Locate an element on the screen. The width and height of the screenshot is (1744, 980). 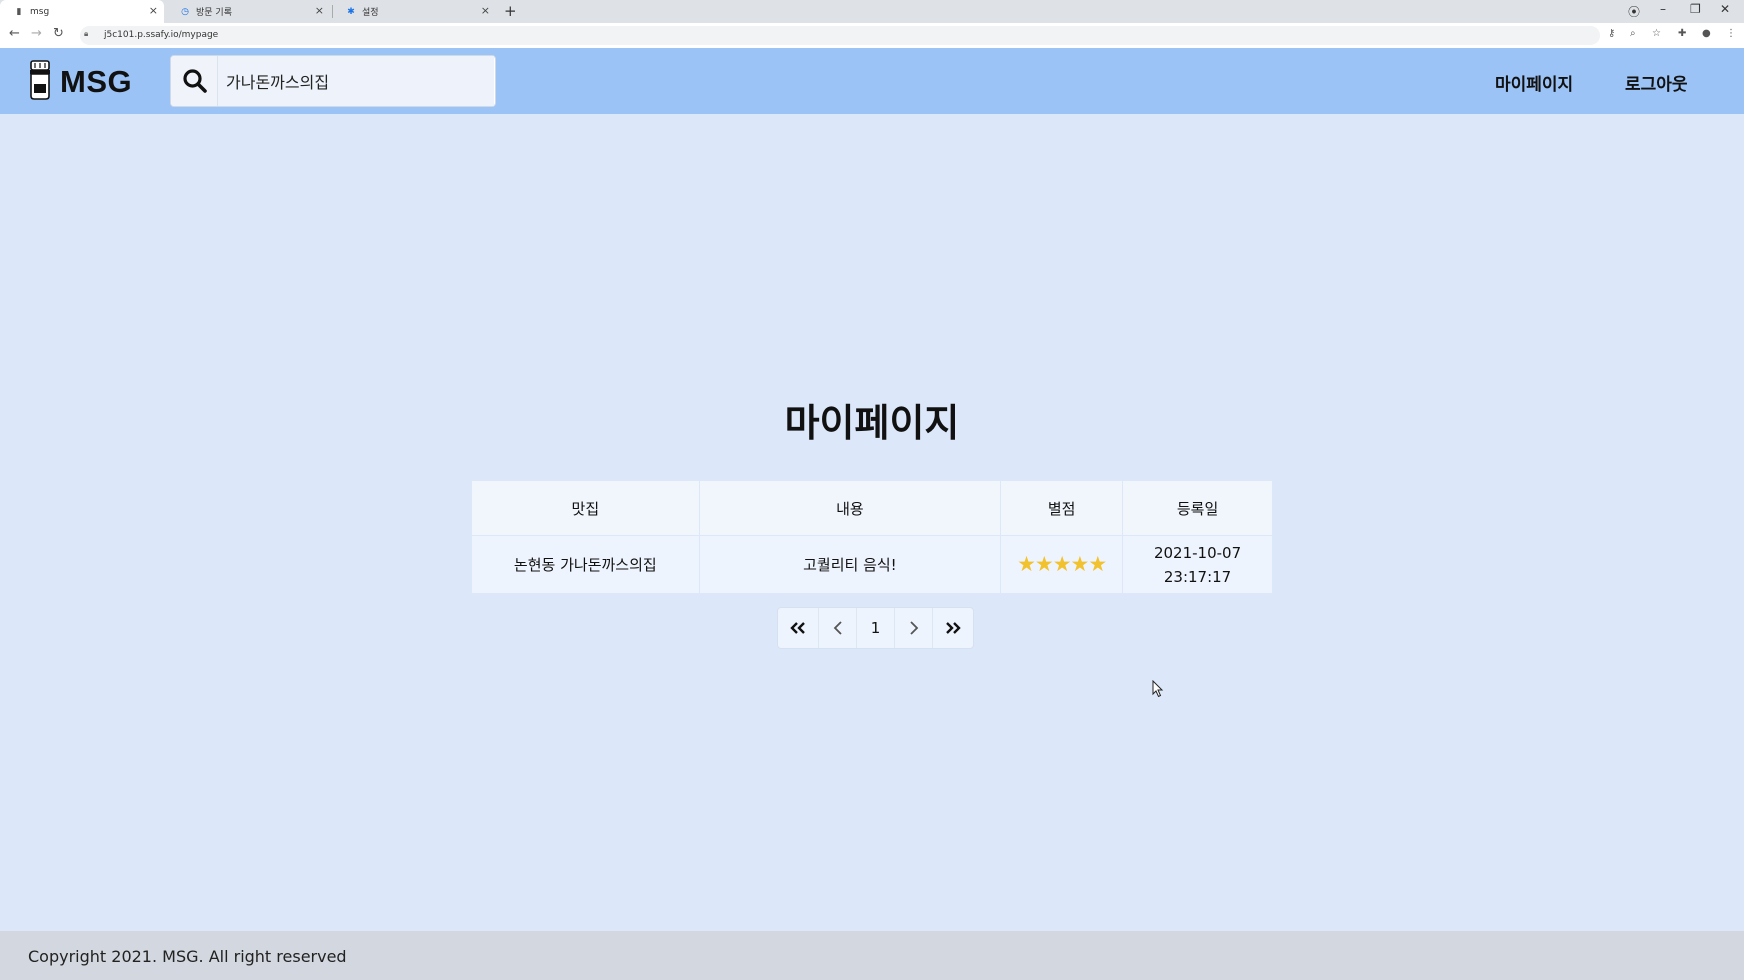
content-cell: 고퀄리티 음식! is located at coordinates (850, 564).